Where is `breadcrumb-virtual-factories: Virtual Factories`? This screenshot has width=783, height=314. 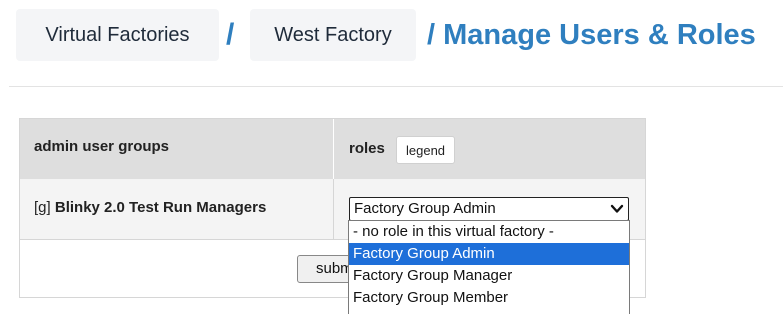 breadcrumb-virtual-factories: Virtual Factories is located at coordinates (117, 35).